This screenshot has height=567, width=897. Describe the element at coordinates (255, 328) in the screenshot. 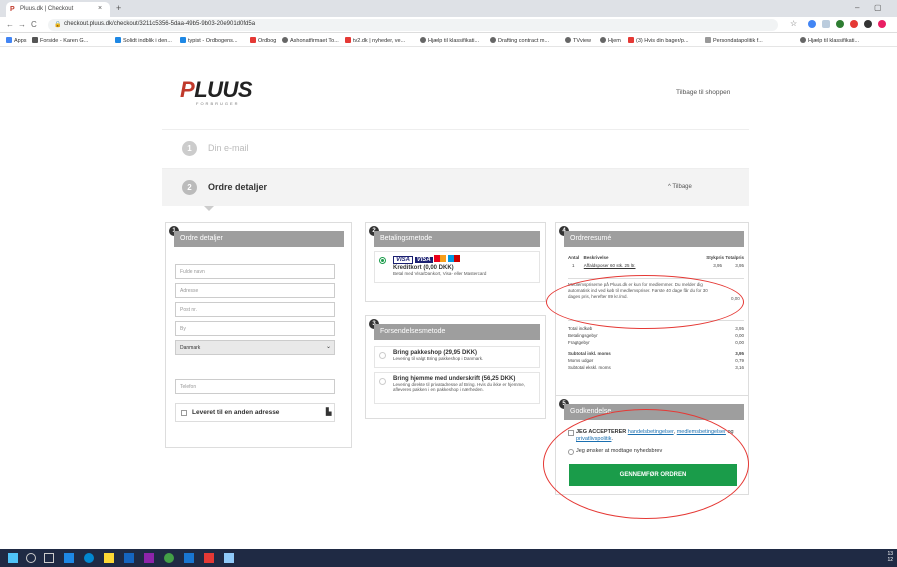

I see `city-input: By` at that location.